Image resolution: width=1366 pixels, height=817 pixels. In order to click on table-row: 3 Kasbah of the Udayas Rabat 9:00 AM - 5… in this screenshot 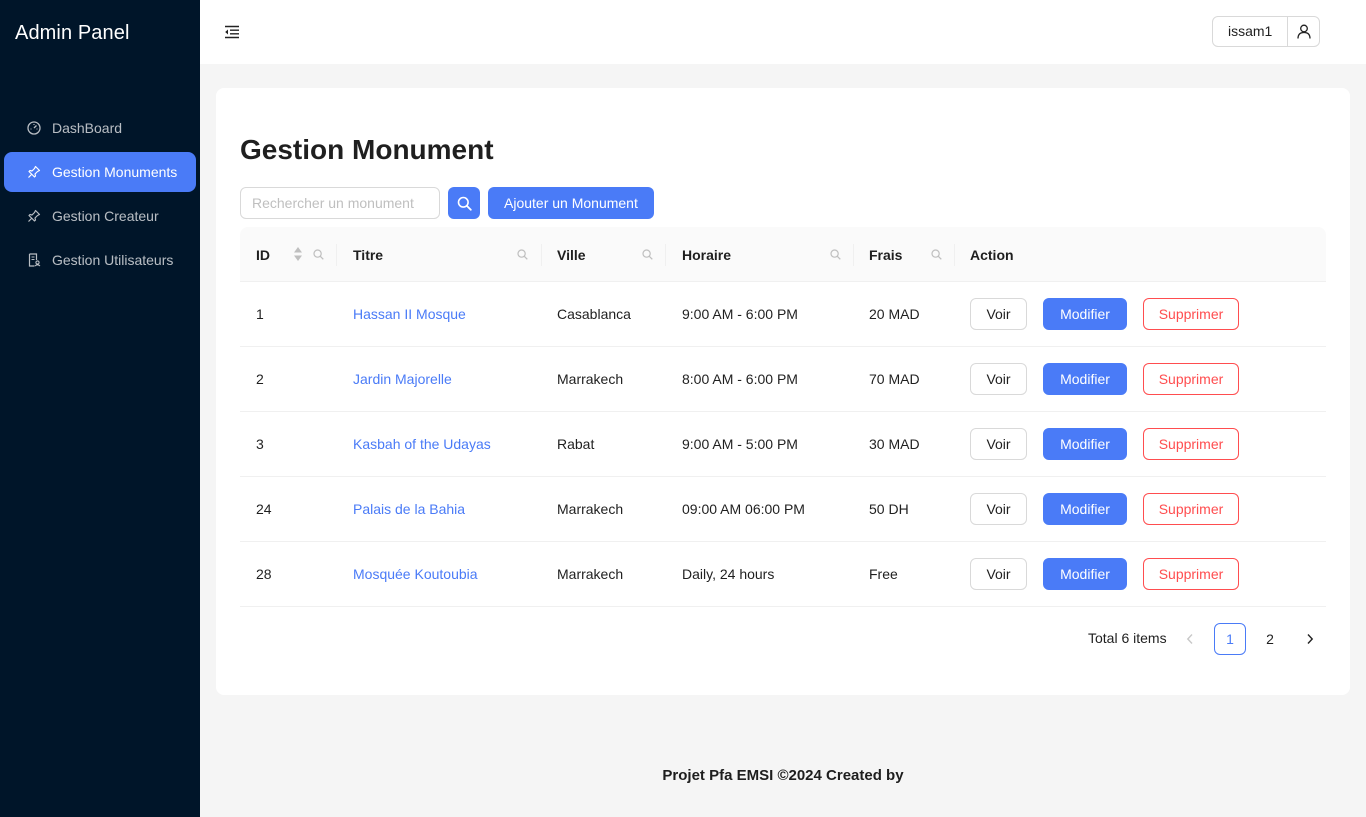, I will do `click(783, 444)`.